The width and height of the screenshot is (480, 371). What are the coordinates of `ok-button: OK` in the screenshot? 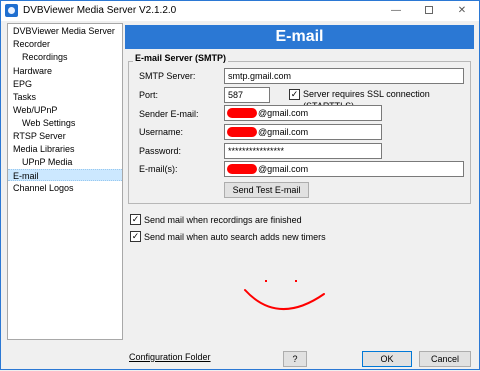 It's located at (387, 359).